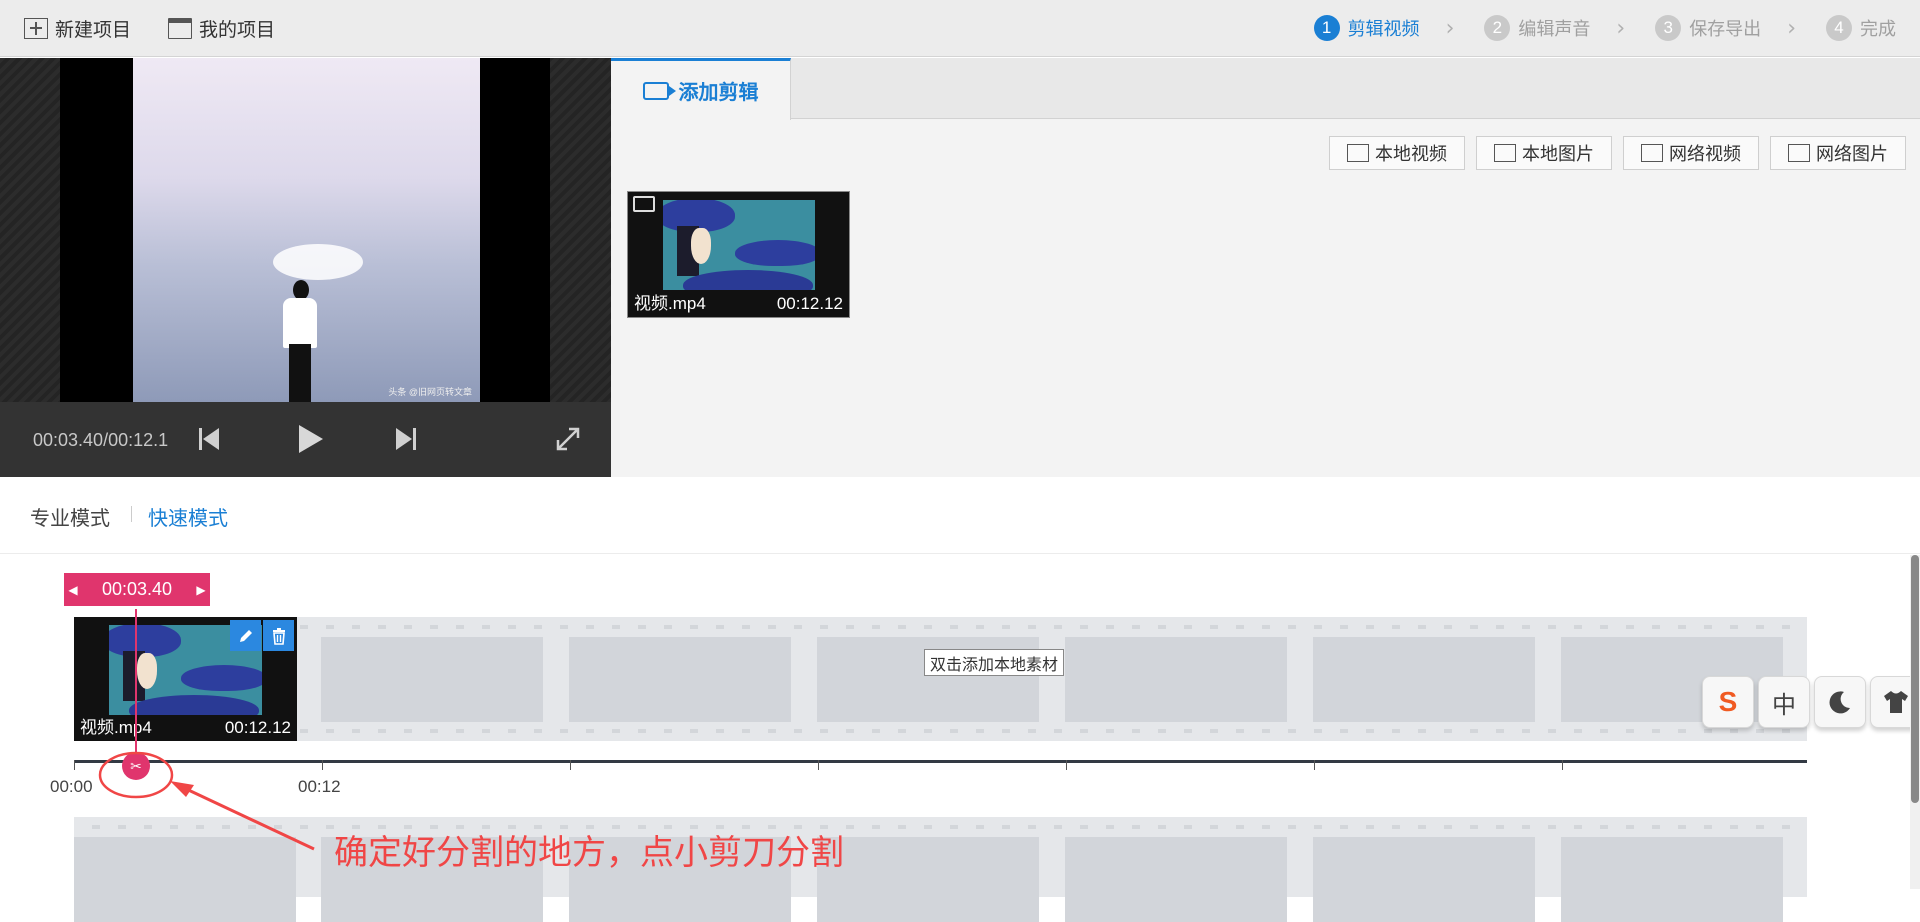  I want to click on annotation-overlay, so click(206, 801).